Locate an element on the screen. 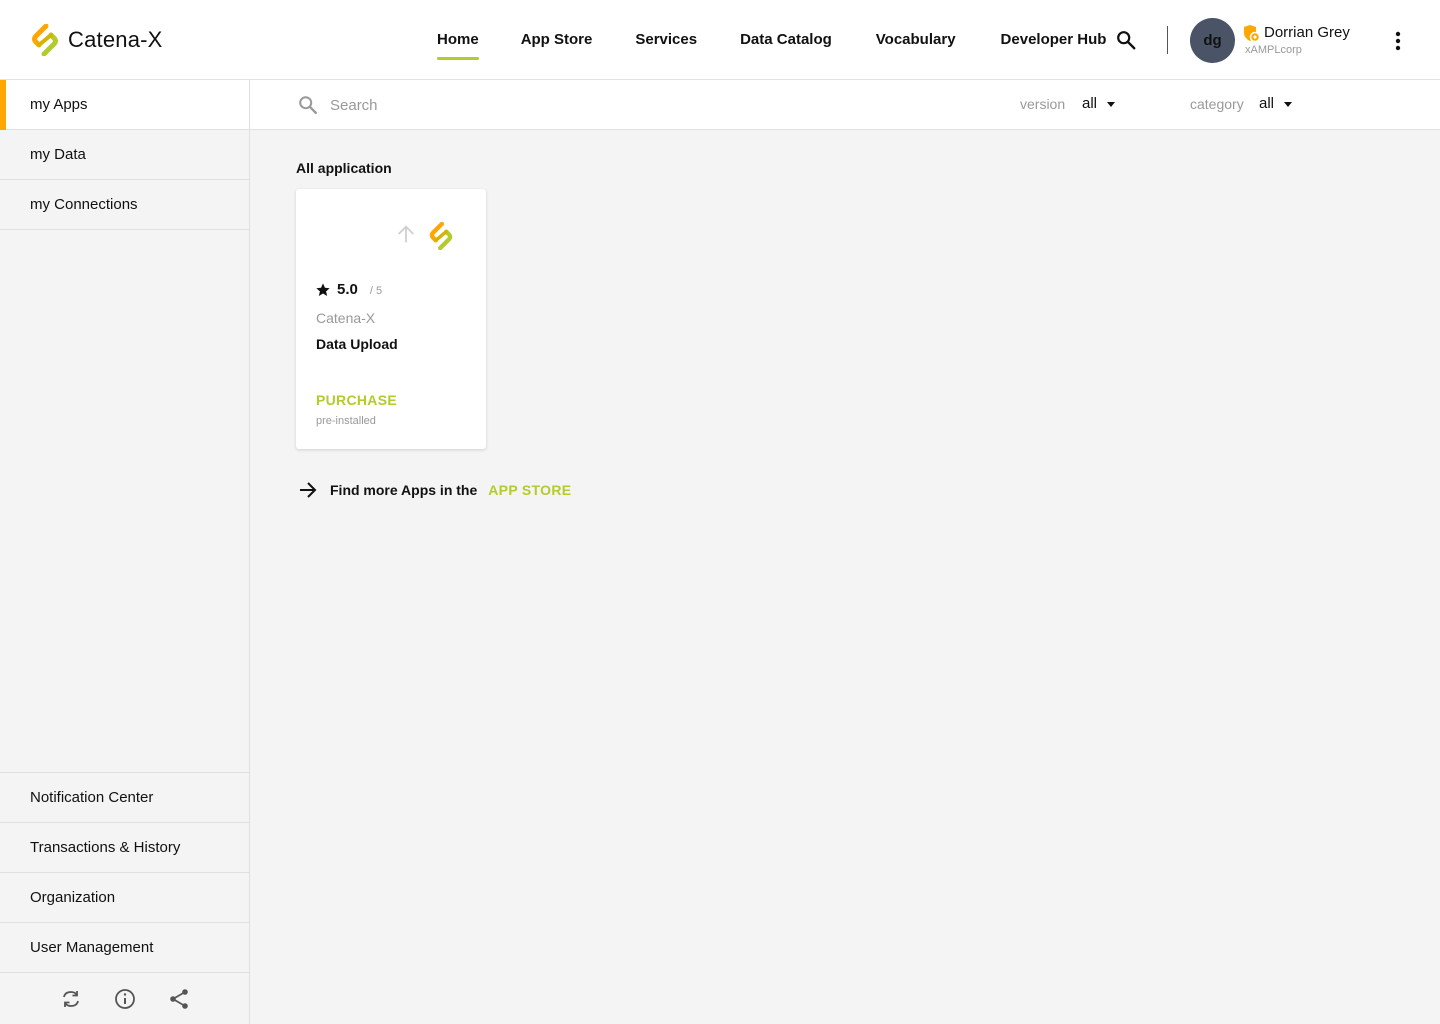  filter-bar: version all category all is located at coordinates (845, 105).